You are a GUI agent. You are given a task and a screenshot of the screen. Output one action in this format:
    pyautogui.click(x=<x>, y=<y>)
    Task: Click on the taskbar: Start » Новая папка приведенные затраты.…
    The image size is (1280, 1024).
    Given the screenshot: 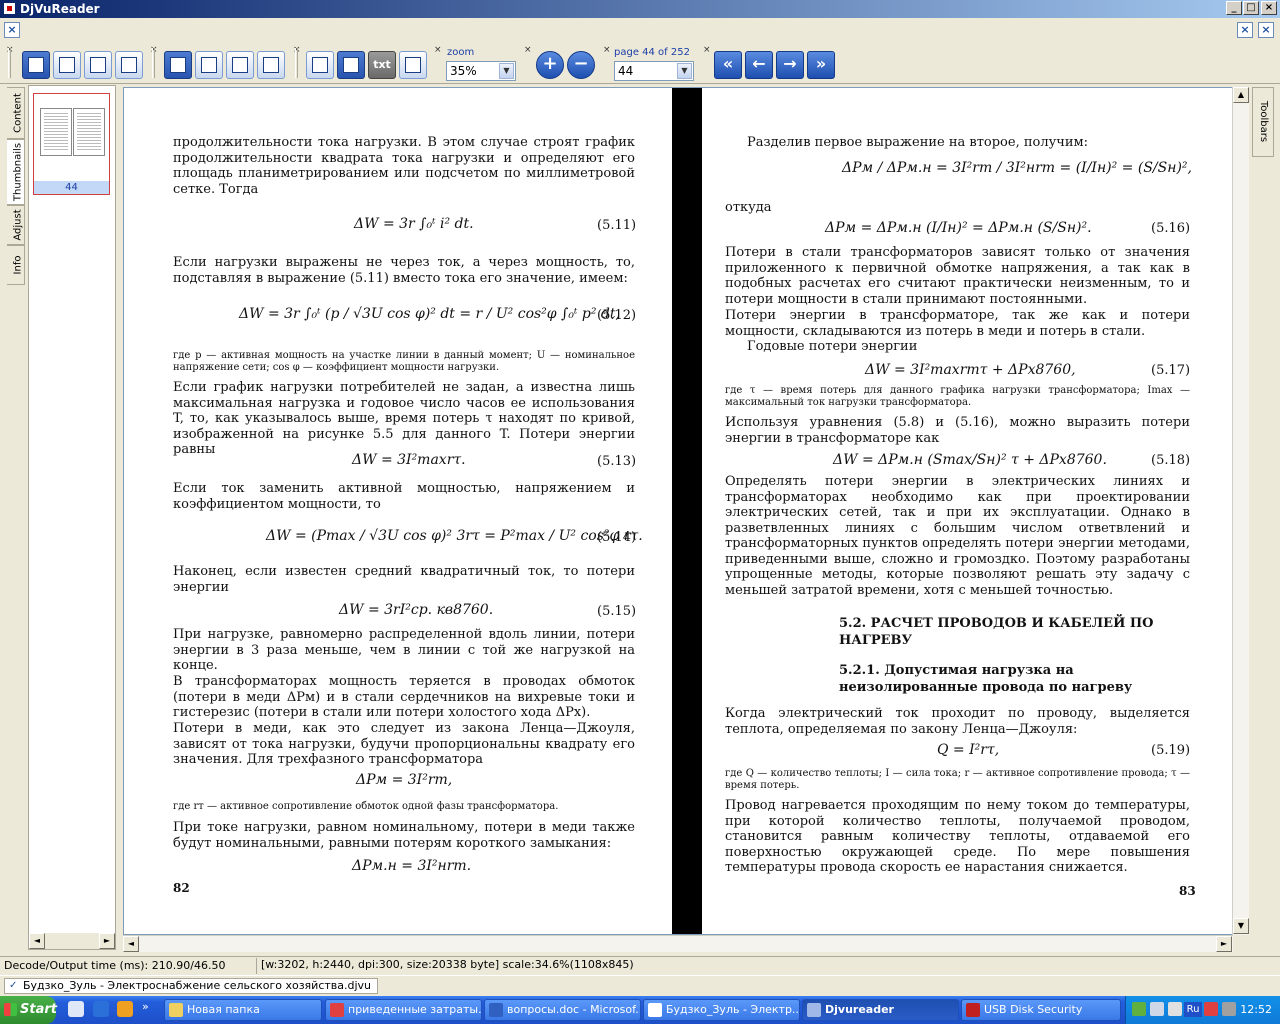 What is the action you would take?
    pyautogui.click(x=640, y=1010)
    